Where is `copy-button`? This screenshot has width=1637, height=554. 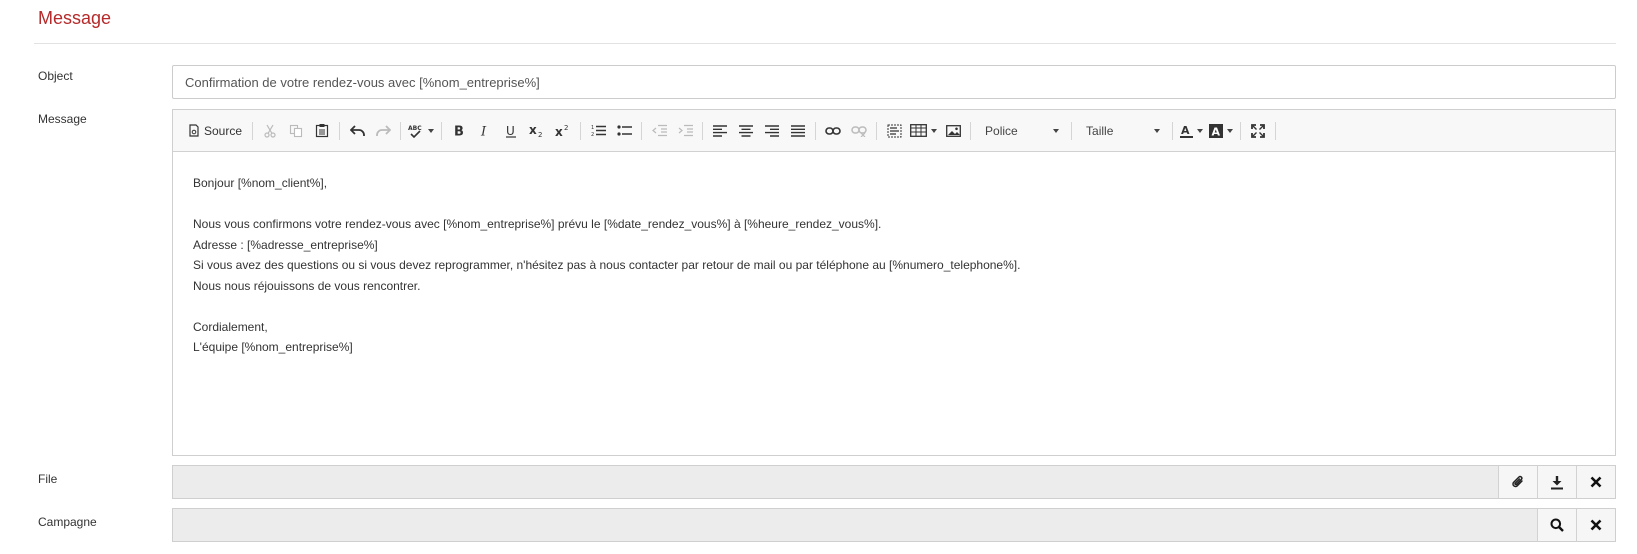
copy-button is located at coordinates (296, 131).